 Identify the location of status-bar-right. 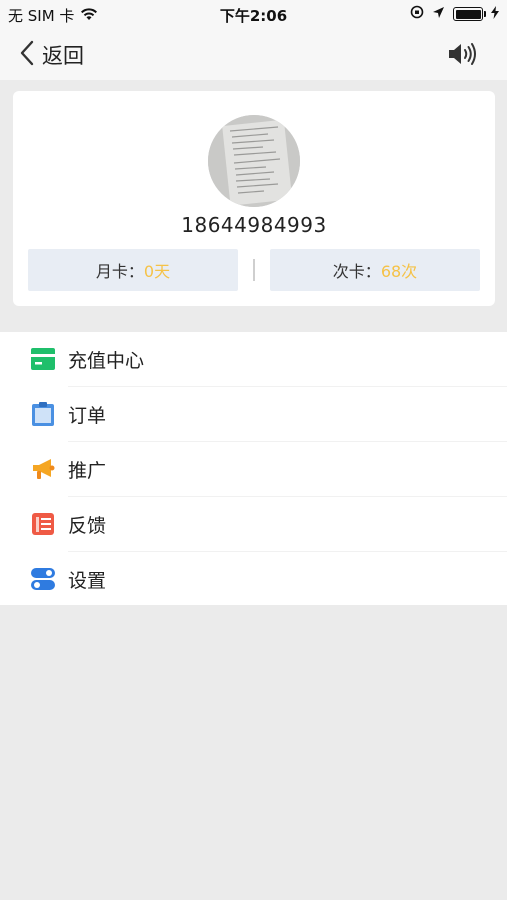
(454, 14).